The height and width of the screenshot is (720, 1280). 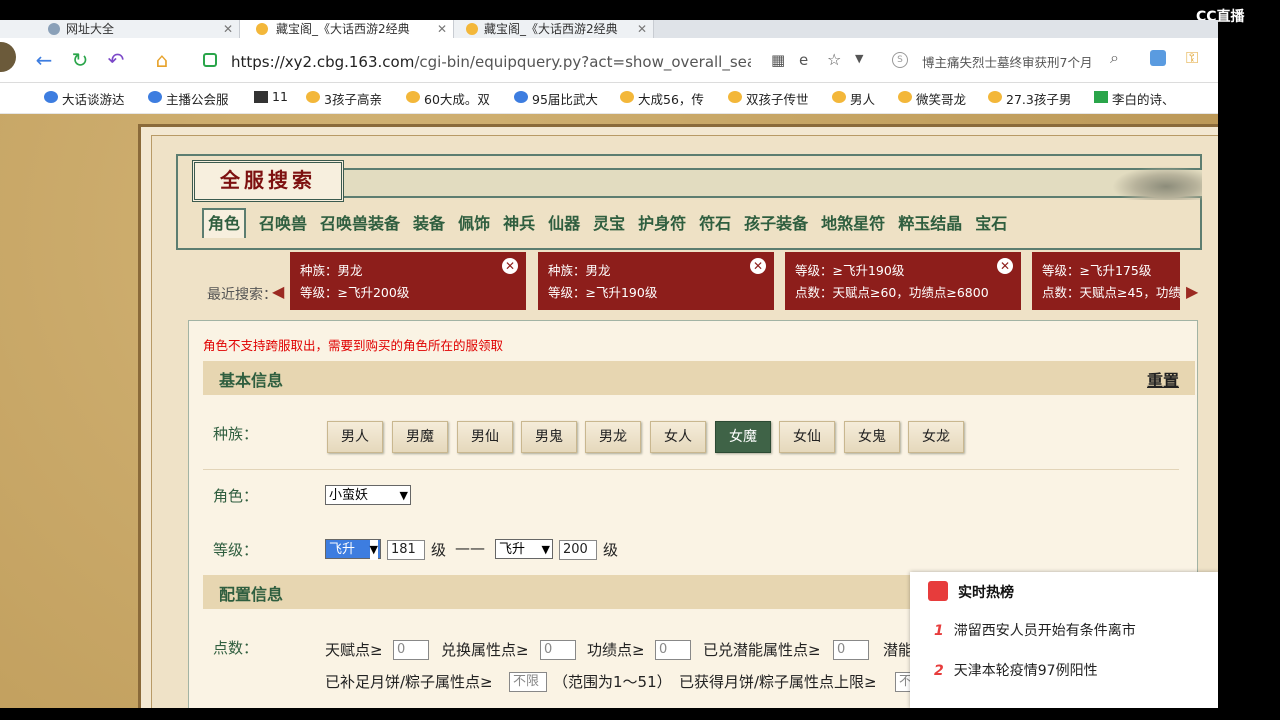 What do you see at coordinates (892, 292) in the screenshot?
I see `chip-line: 点数：天赋点≥60，功绩点≥6800` at bounding box center [892, 292].